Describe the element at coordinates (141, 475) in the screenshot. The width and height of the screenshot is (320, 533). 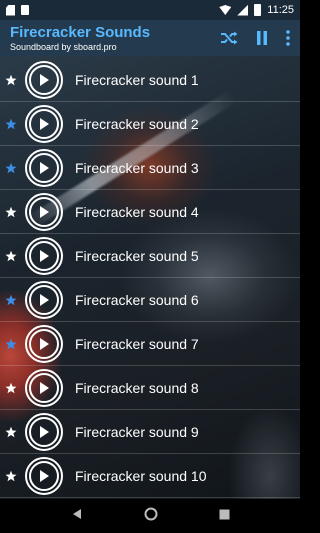
I see `sound-label: Firecracker sound 10` at that location.